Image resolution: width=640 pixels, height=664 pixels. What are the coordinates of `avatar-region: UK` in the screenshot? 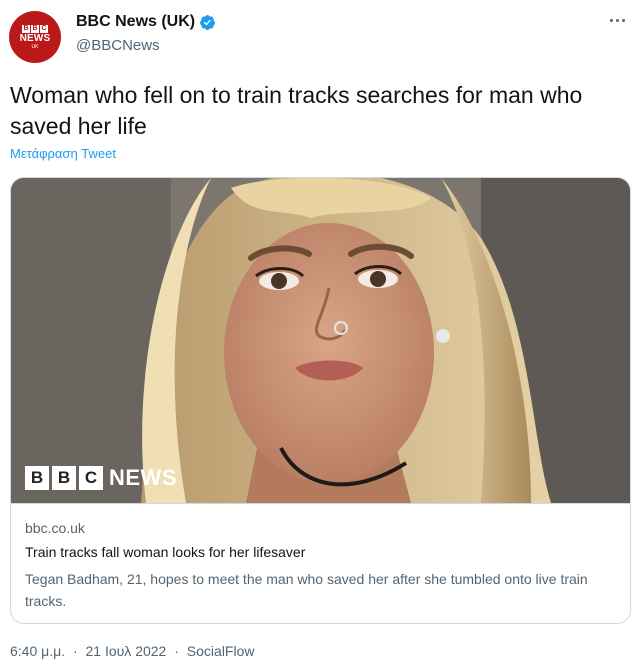 It's located at (35, 46).